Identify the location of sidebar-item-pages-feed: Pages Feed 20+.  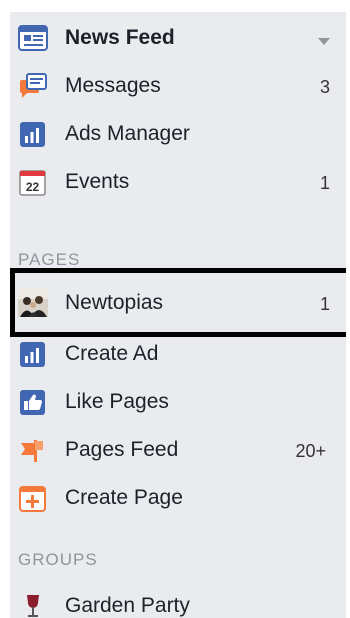
(178, 449).